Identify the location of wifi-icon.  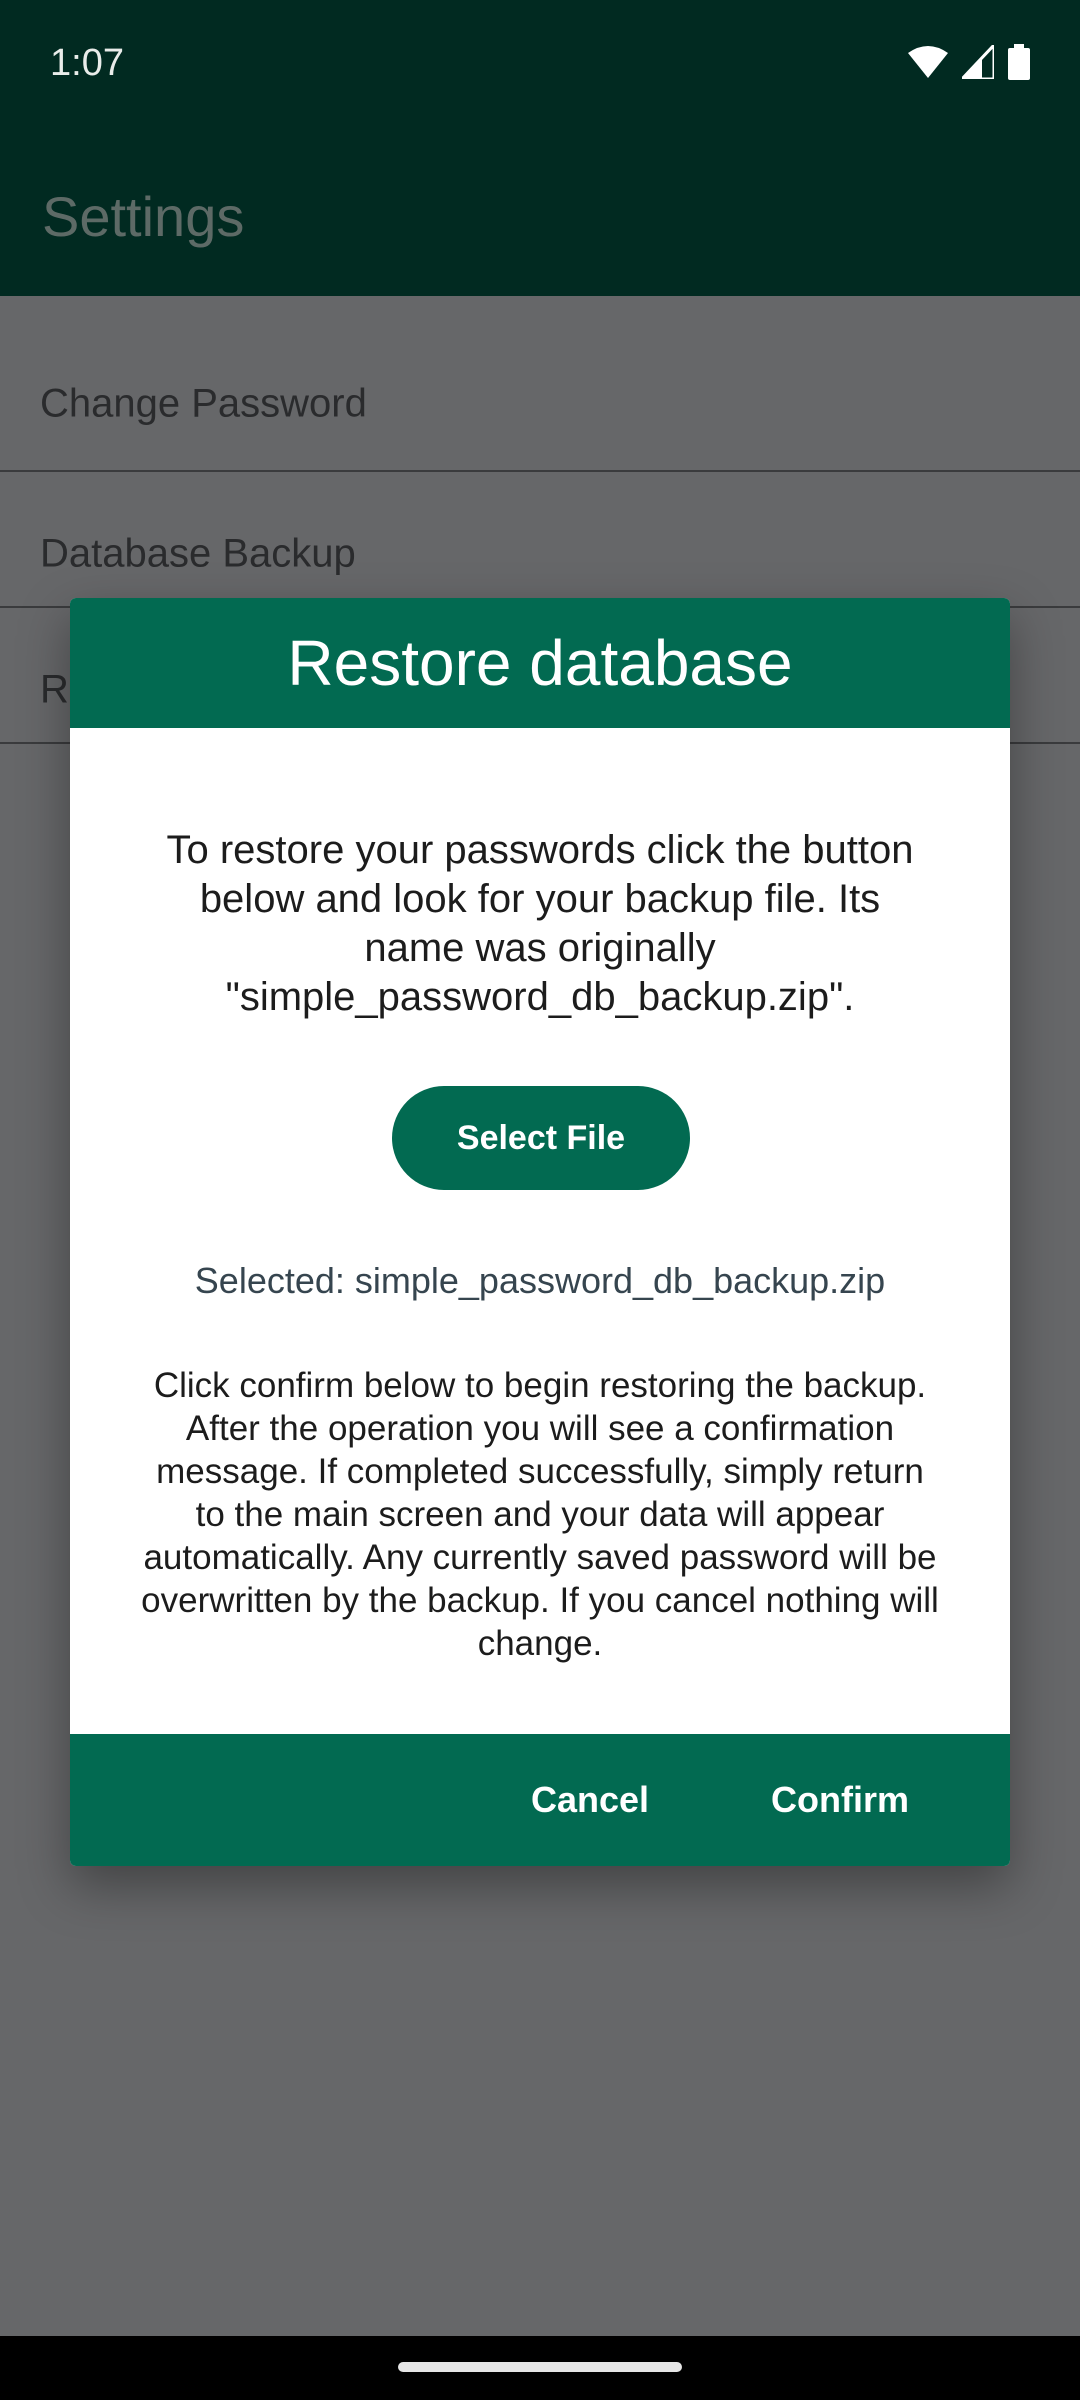
(928, 62).